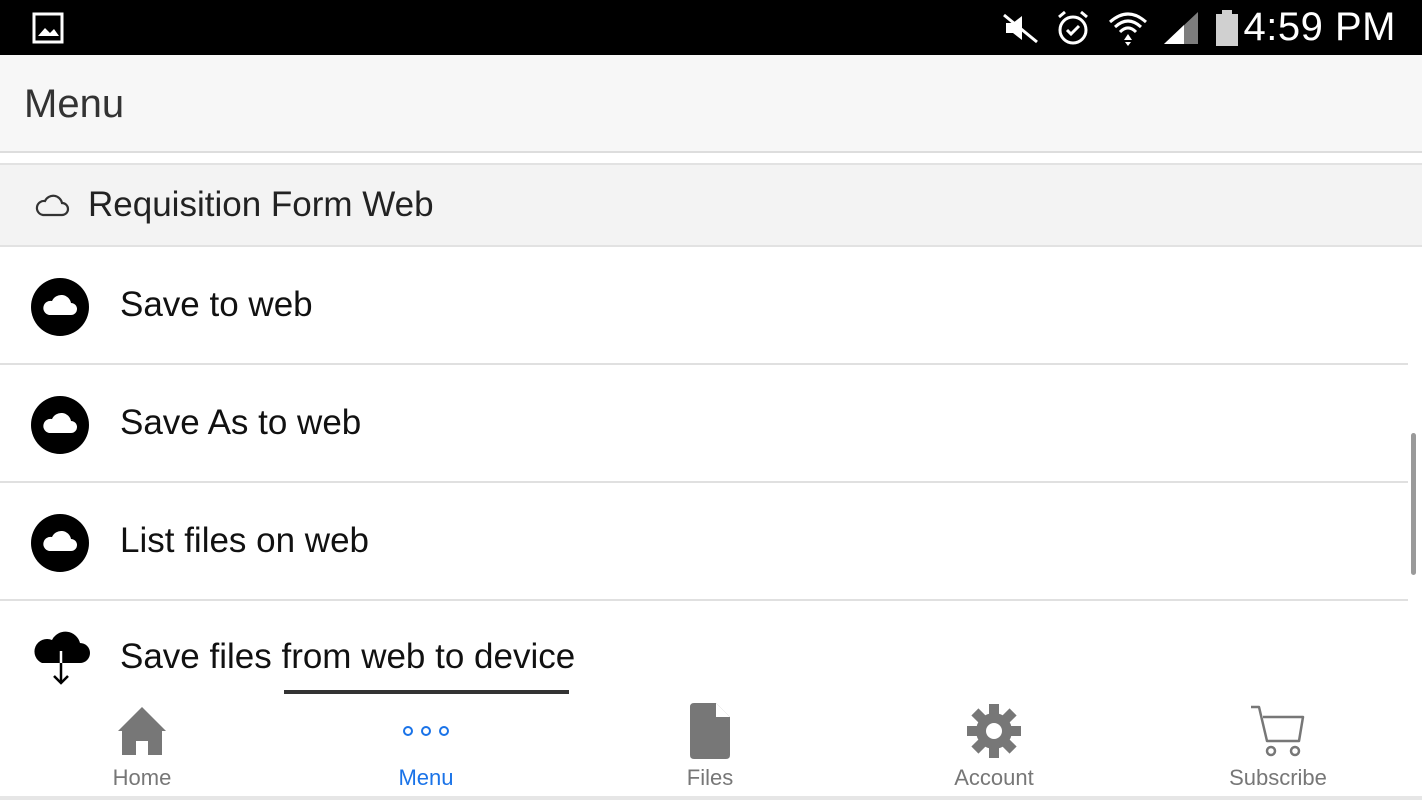 This screenshot has width=1422, height=800. What do you see at coordinates (245, 540) in the screenshot?
I see `menu-item-label: List files on web` at bounding box center [245, 540].